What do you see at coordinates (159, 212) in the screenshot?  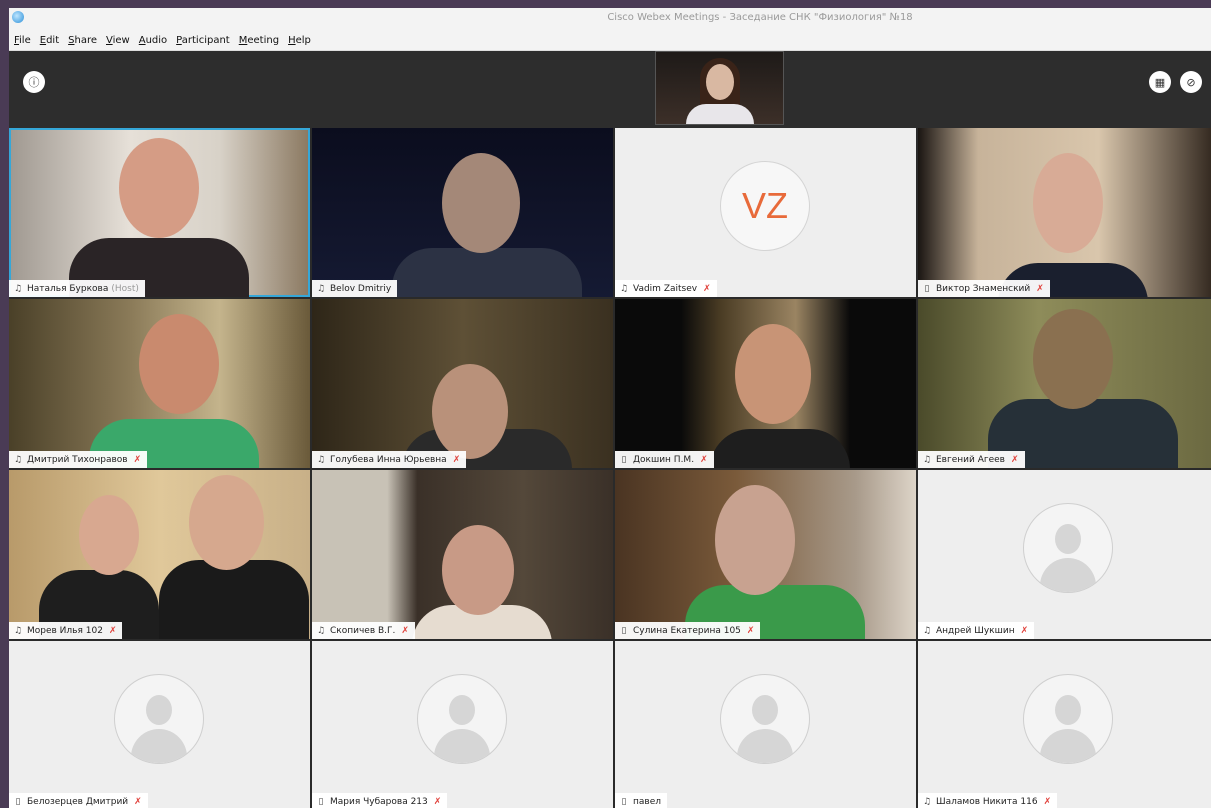 I see `participant-tile: ♫ Наталья Буркова (Host)` at bounding box center [159, 212].